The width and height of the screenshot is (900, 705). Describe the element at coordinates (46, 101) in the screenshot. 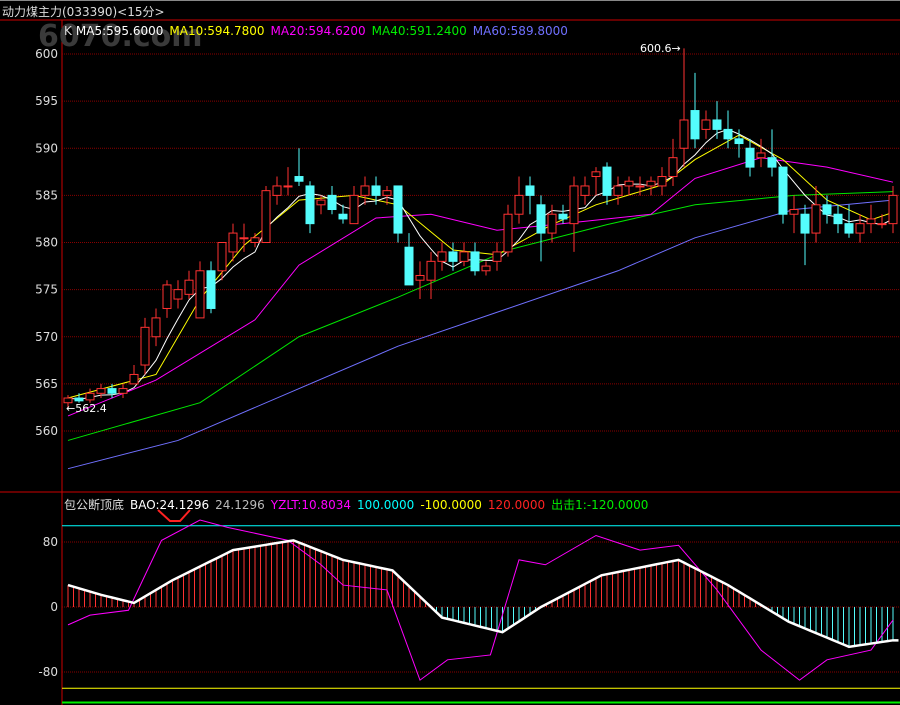

I see `y-tick-label: 595` at that location.